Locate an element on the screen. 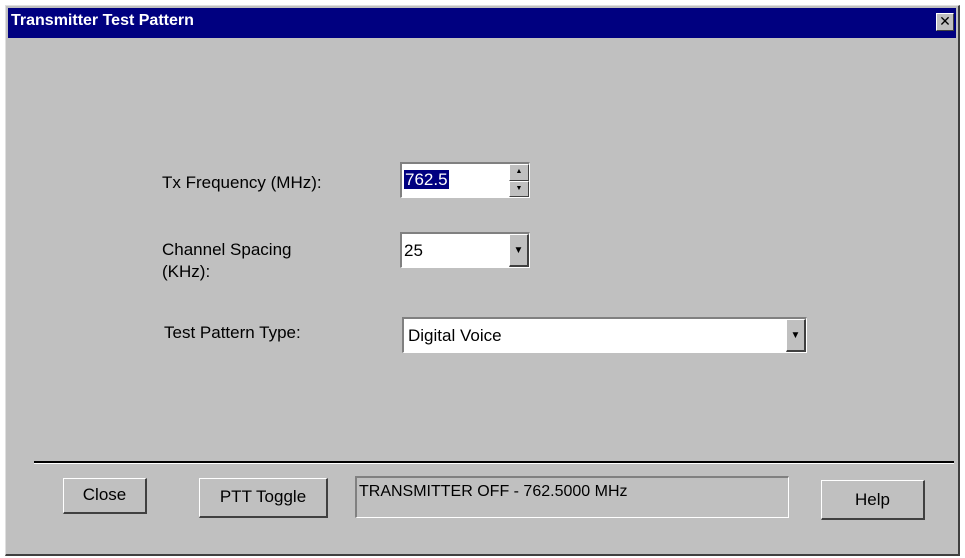 Image resolution: width=965 pixels, height=558 pixels. channel-spacing-label-line2: (KHz): is located at coordinates (186, 271).